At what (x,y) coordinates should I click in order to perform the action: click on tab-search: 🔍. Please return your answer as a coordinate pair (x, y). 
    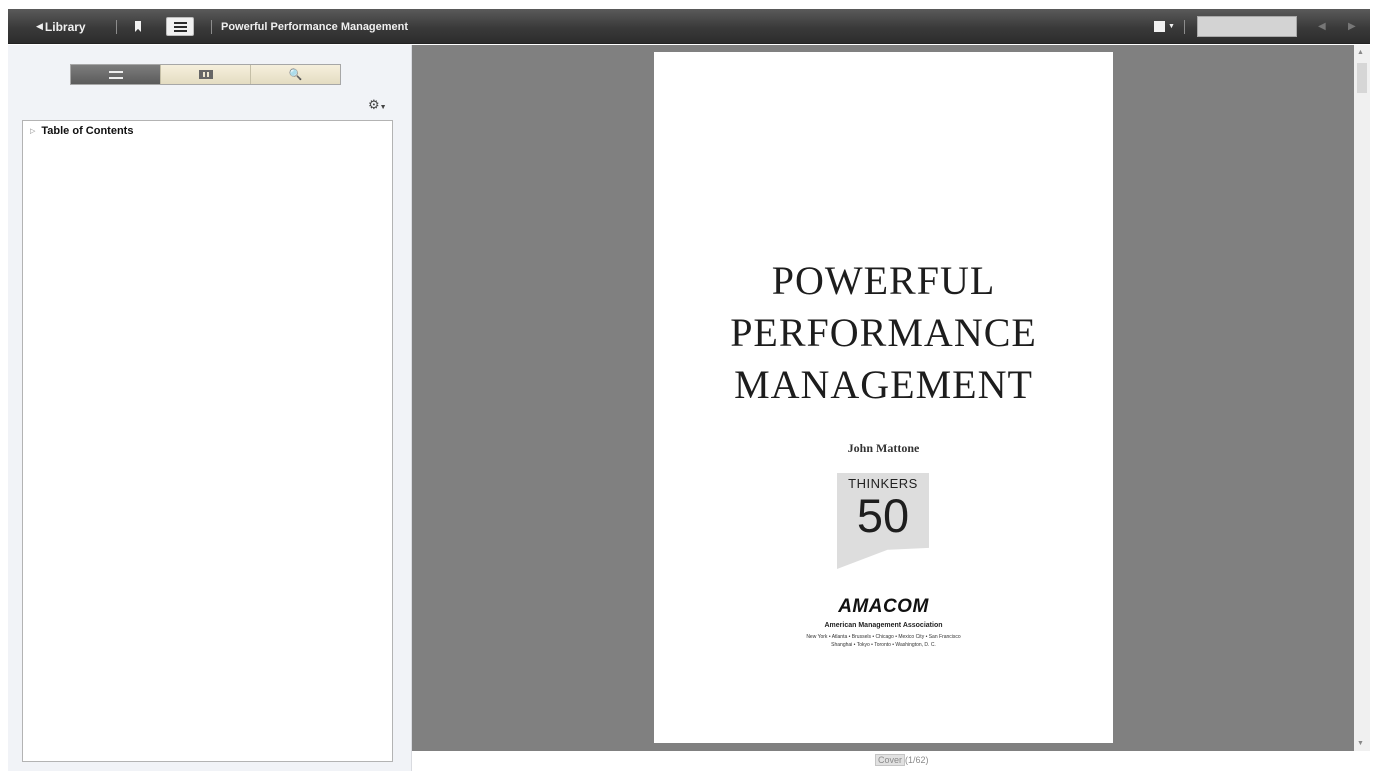
    Looking at the image, I should click on (295, 74).